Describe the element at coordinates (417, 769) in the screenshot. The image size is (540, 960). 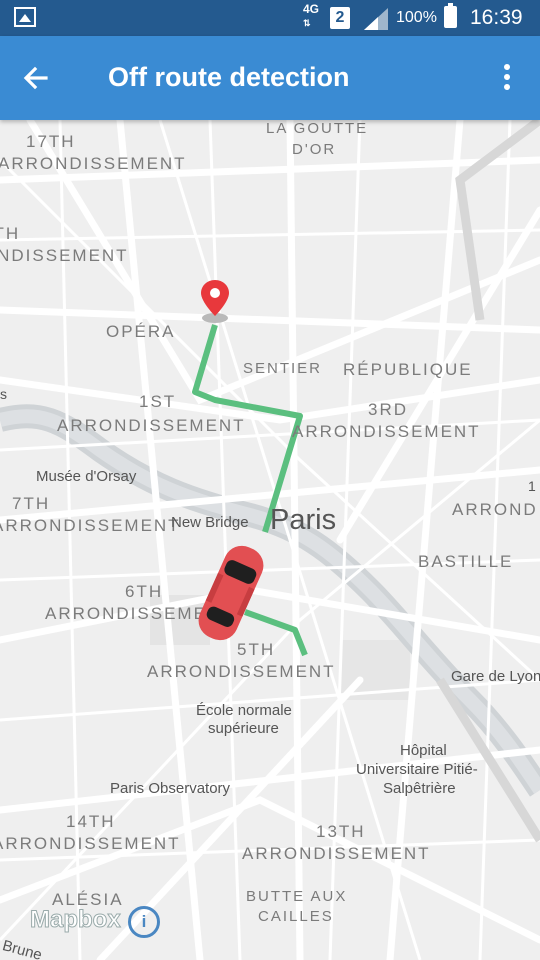
I see `poi-label: Universitaire Pitié-` at that location.